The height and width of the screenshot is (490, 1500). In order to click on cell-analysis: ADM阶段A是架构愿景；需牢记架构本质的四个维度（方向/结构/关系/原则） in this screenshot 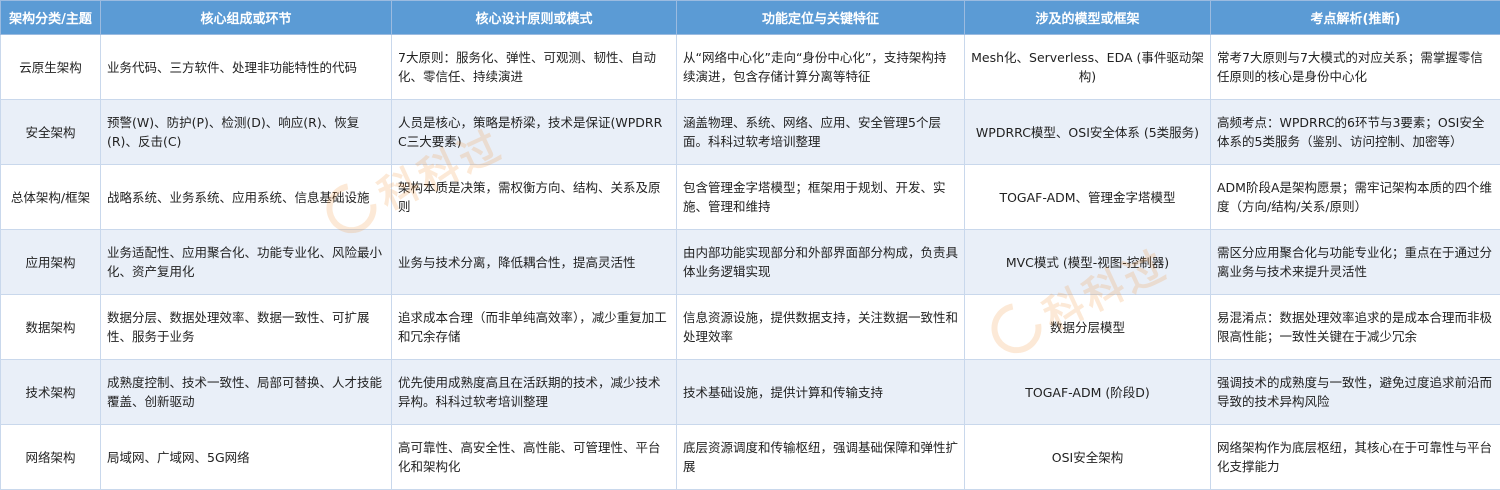, I will do `click(1355, 197)`.